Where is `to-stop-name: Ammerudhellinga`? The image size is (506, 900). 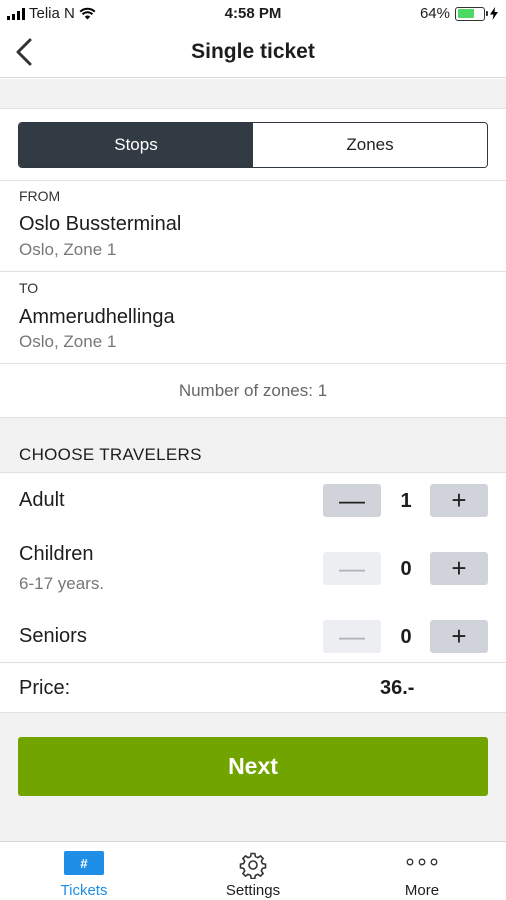 to-stop-name: Ammerudhellinga is located at coordinates (97, 317).